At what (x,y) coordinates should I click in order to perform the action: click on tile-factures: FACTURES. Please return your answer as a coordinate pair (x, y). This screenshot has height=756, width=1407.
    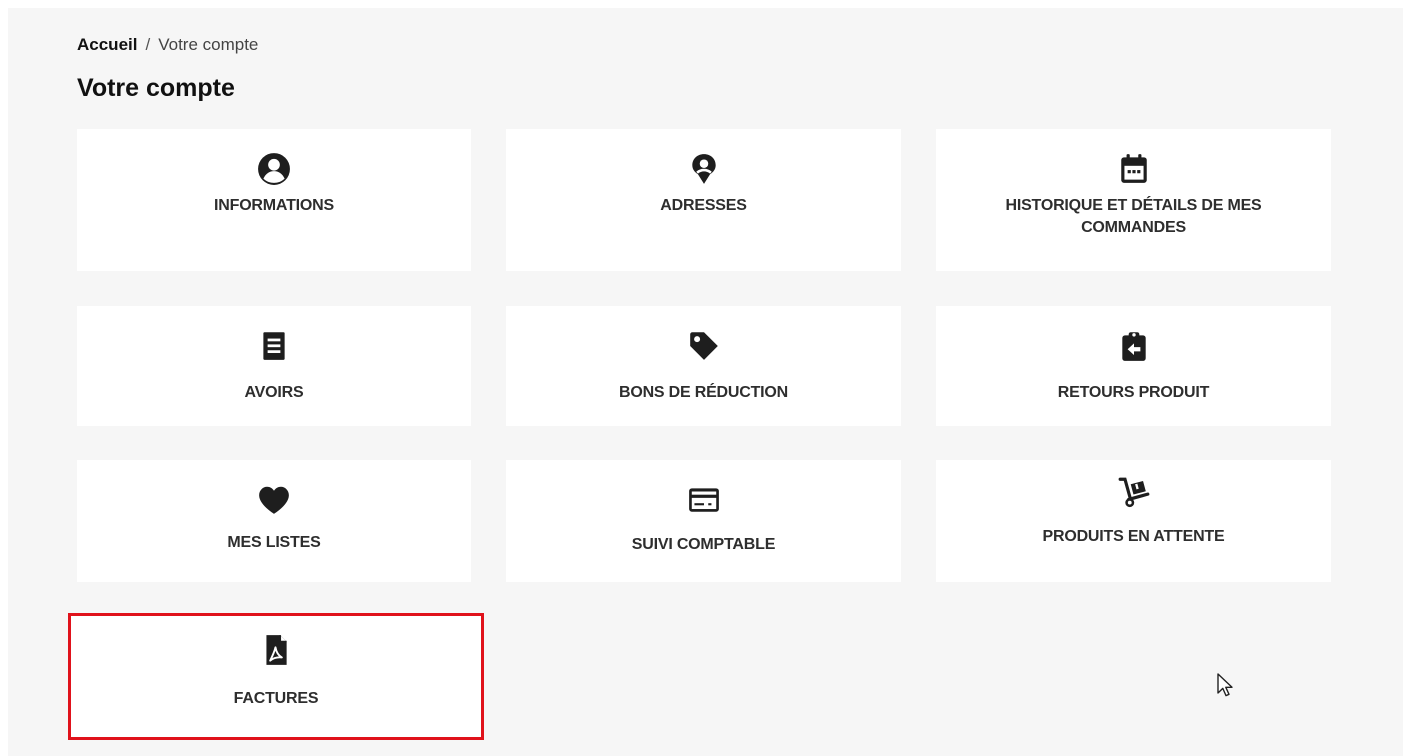
    Looking at the image, I should click on (276, 676).